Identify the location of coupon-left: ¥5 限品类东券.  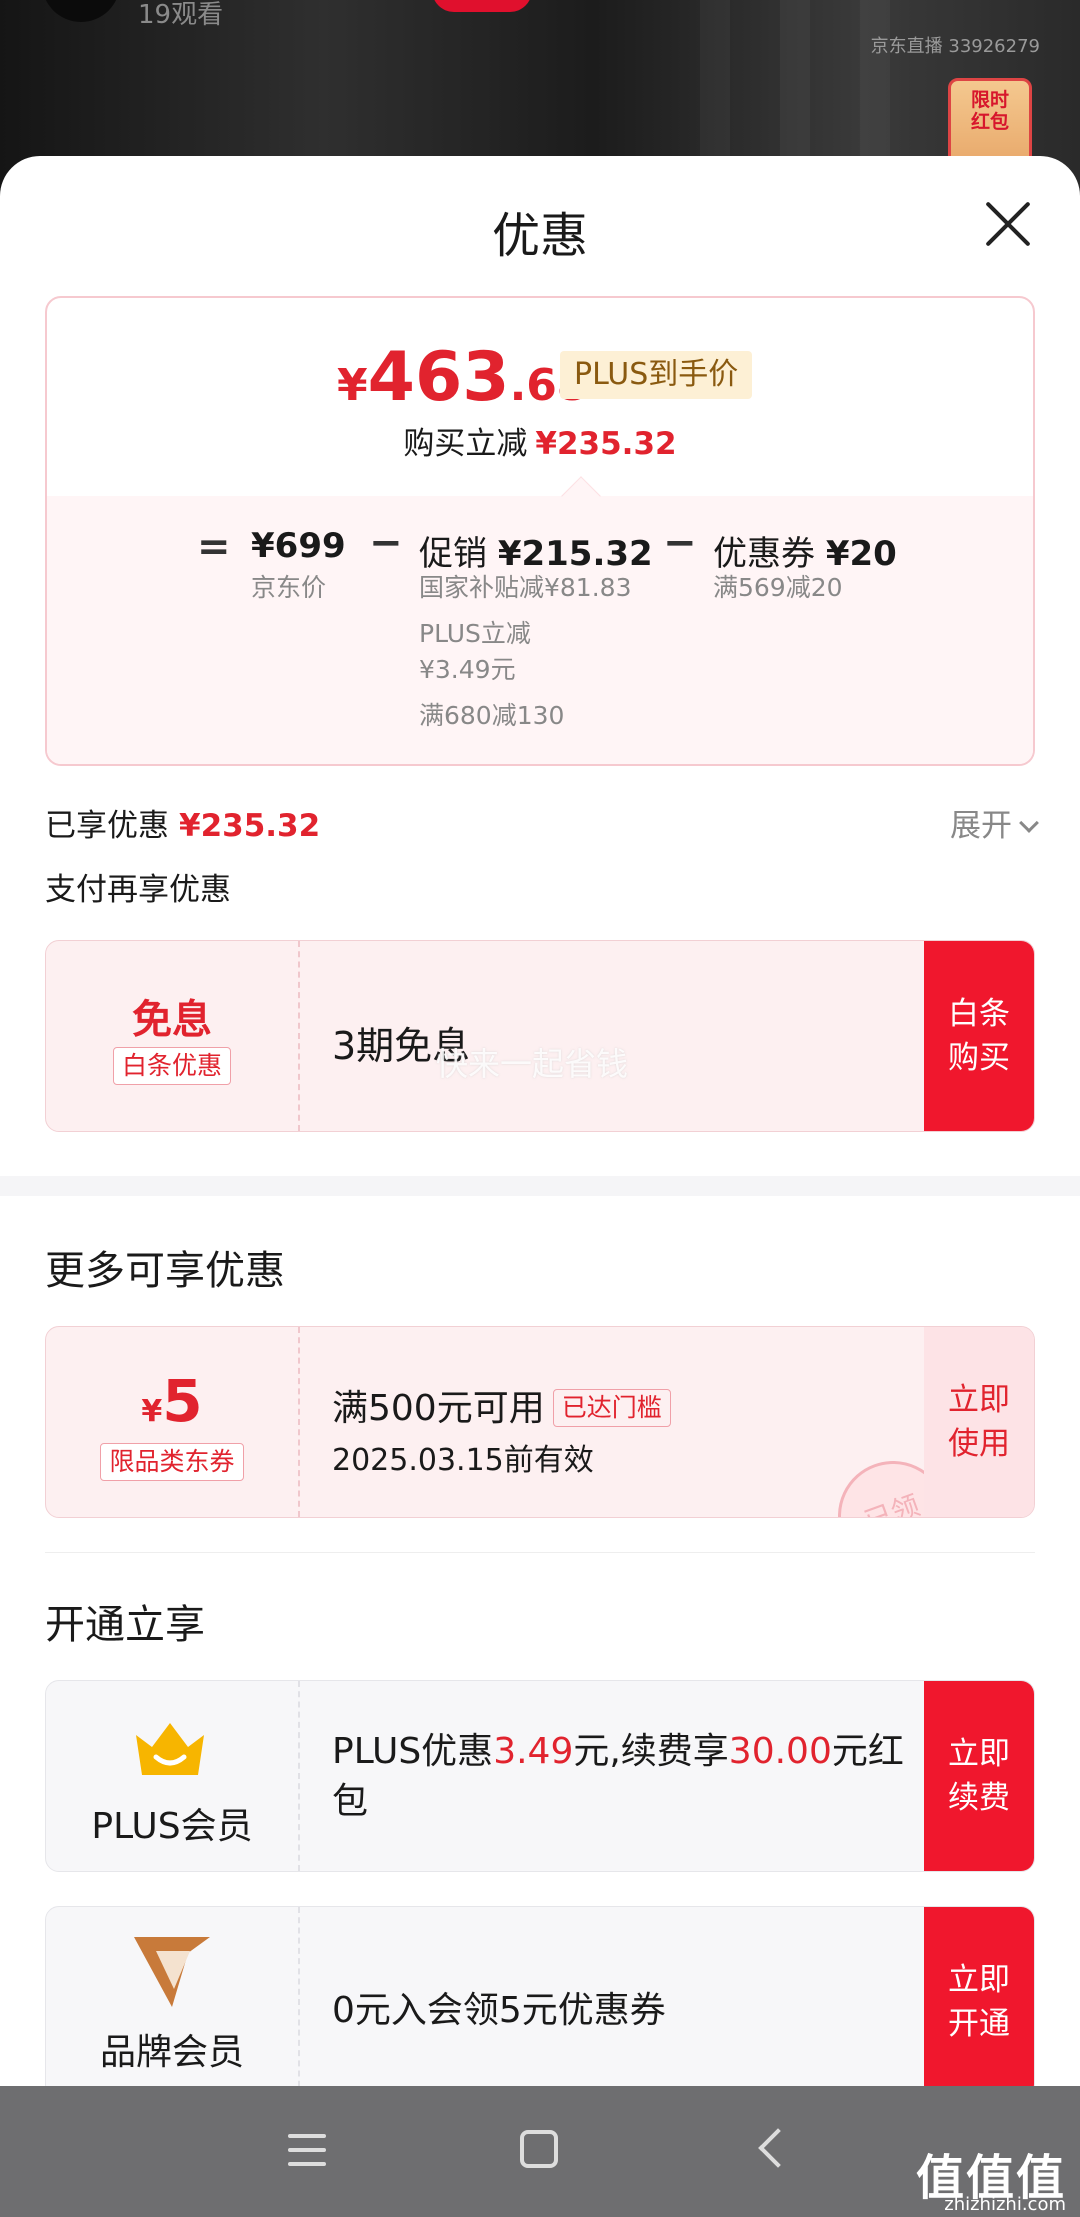
(172, 1422).